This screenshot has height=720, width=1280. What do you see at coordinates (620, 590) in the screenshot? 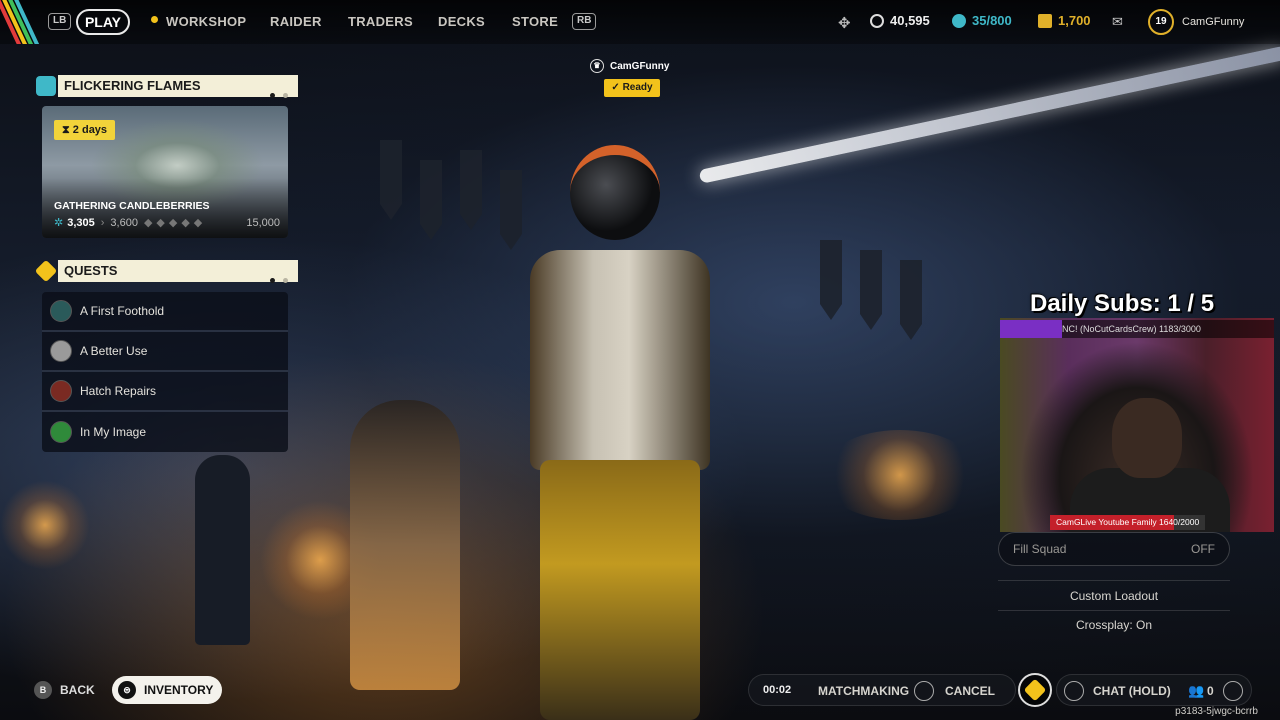
I see `character-legs` at bounding box center [620, 590].